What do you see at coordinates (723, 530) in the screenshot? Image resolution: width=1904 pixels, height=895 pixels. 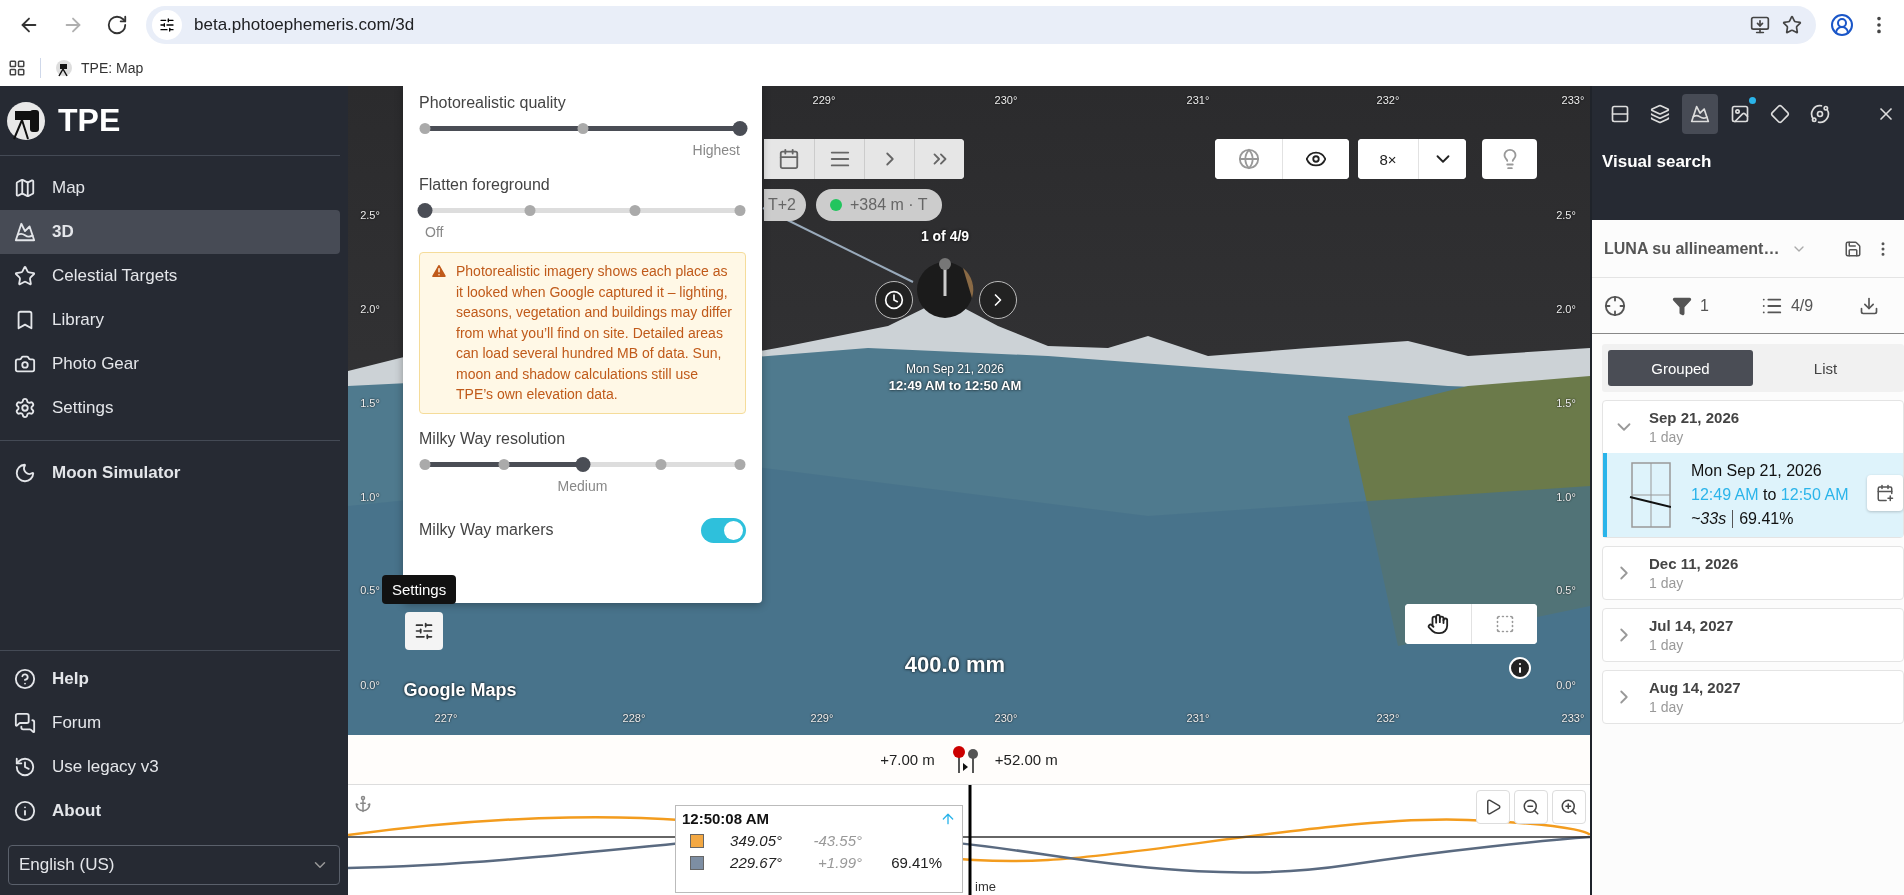 I see `toggle-switch` at bounding box center [723, 530].